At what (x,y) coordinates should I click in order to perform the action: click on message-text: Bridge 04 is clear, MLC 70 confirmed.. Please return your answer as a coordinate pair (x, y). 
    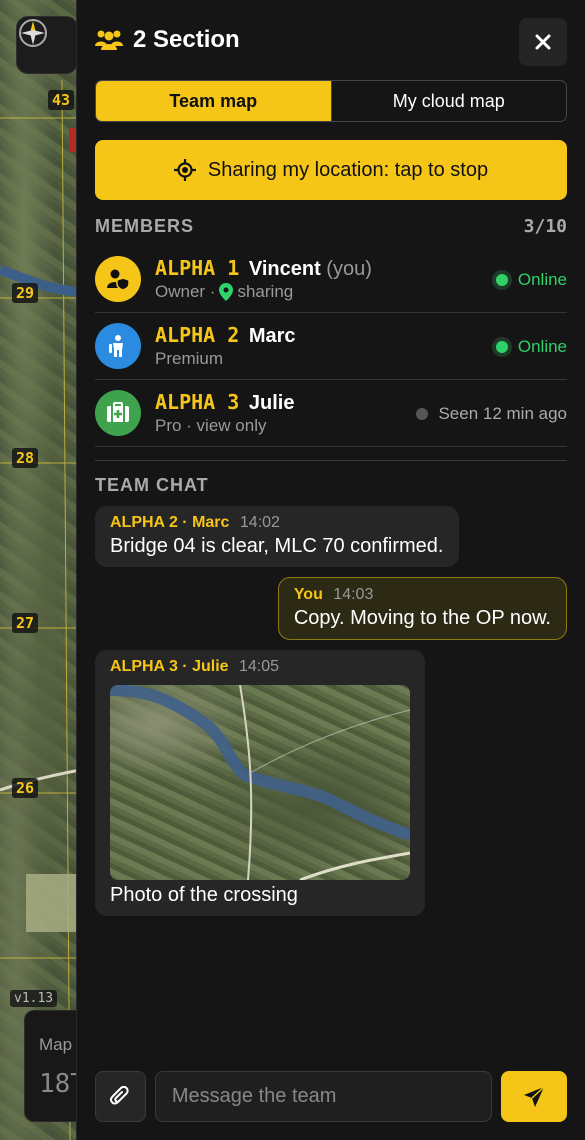
    Looking at the image, I should click on (277, 546).